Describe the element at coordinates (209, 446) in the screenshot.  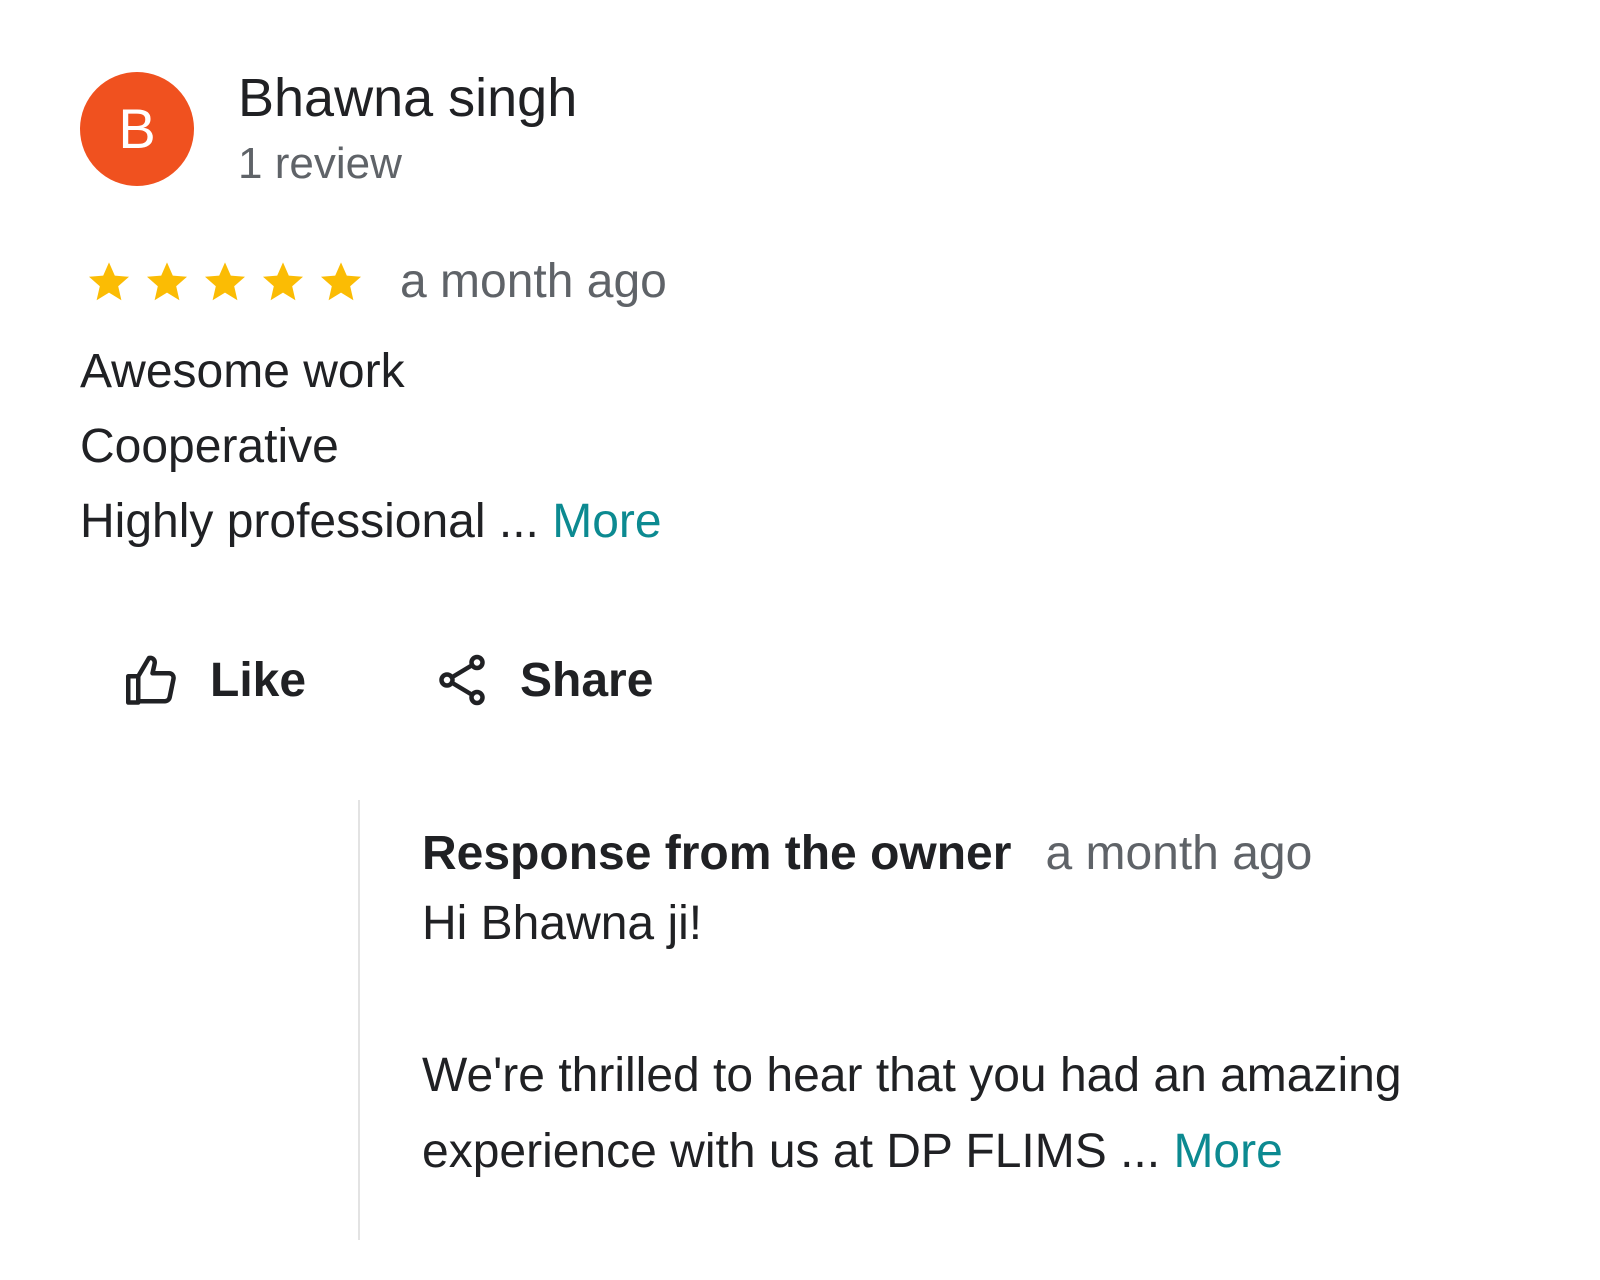
I see `review-line: Cooperative` at that location.